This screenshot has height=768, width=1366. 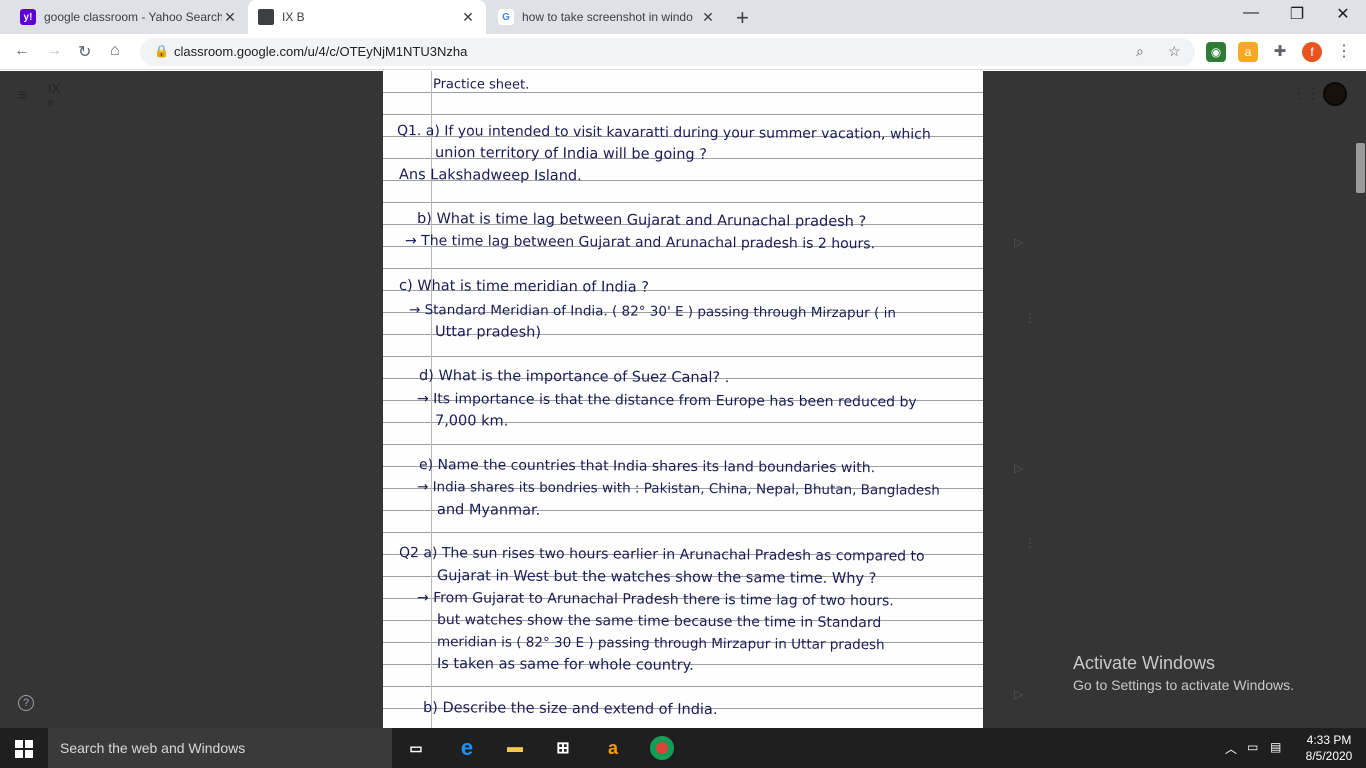 I want to click on google-icon: G, so click(x=506, y=17).